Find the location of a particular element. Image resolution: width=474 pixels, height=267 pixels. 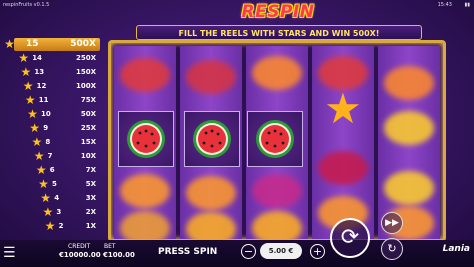

paytable-stars: 12 is located at coordinates (41, 86).